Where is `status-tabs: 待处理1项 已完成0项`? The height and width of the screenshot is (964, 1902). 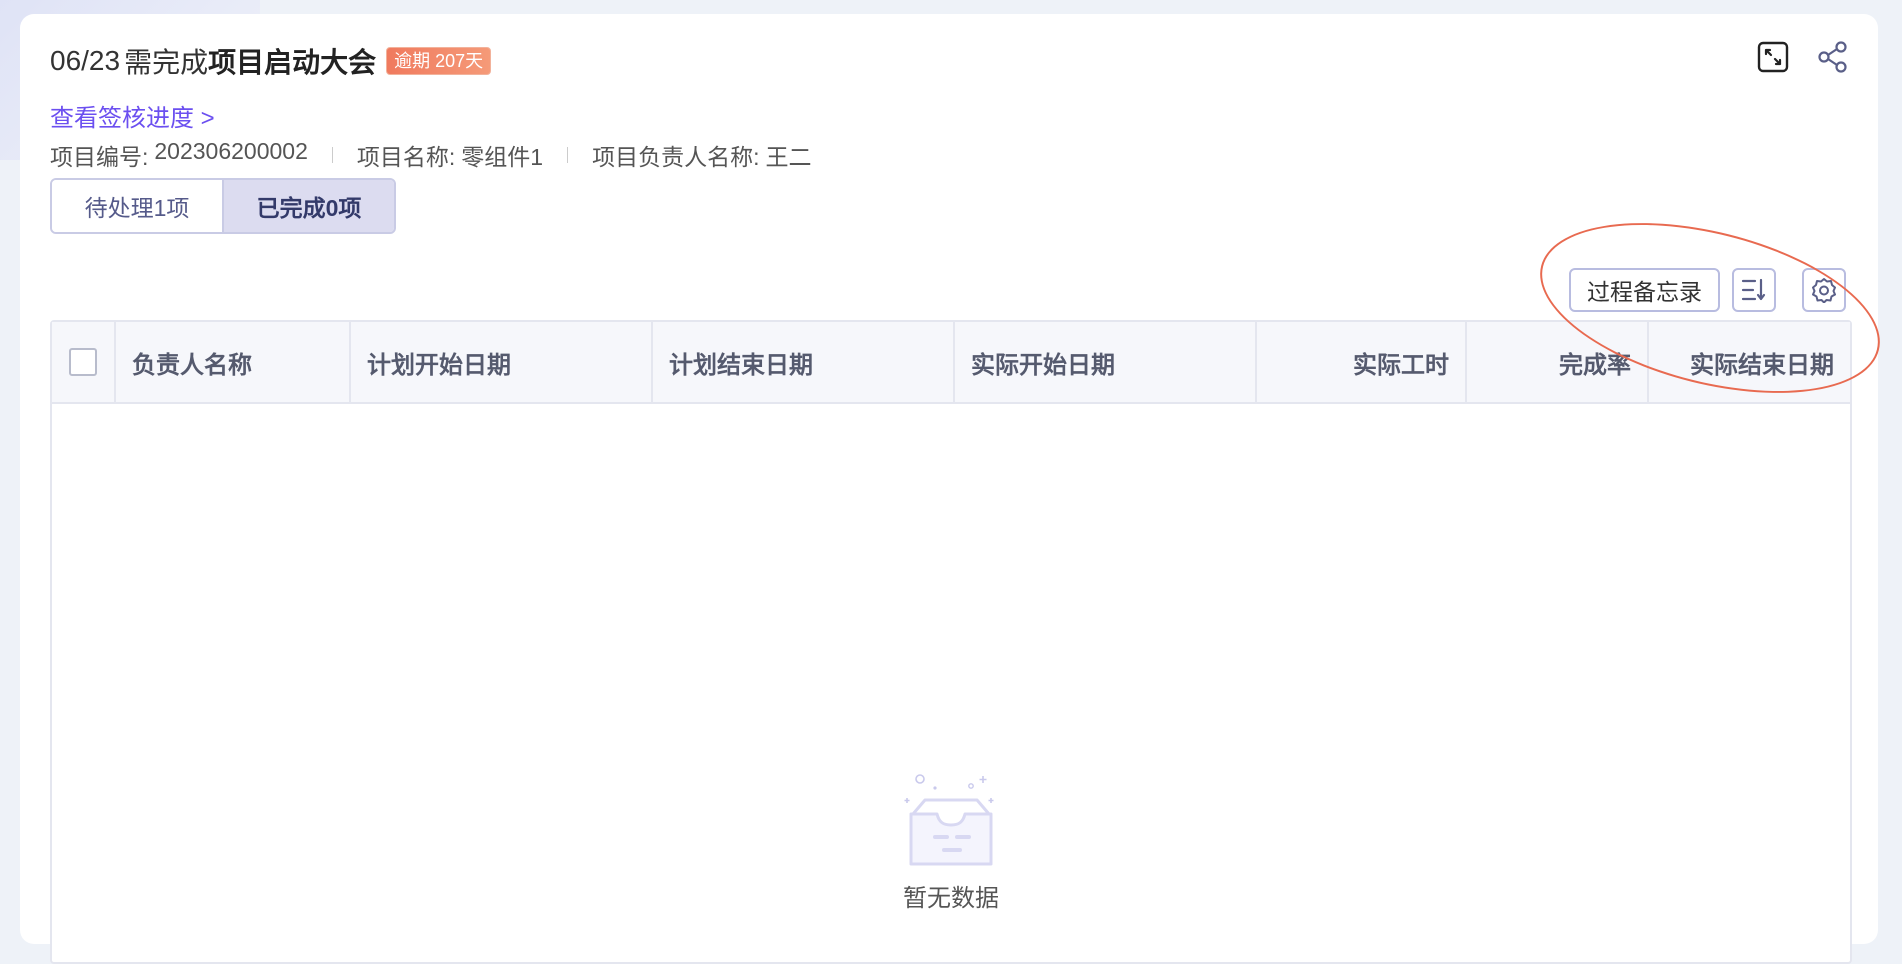
status-tabs: 待处理1项 已完成0项 is located at coordinates (223, 206).